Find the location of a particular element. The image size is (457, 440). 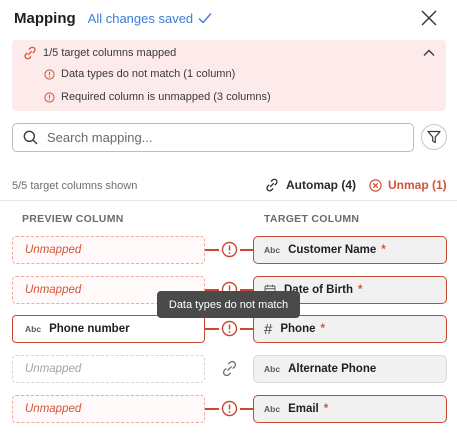

target-column: Abc Alternate Phone is located at coordinates (350, 369).